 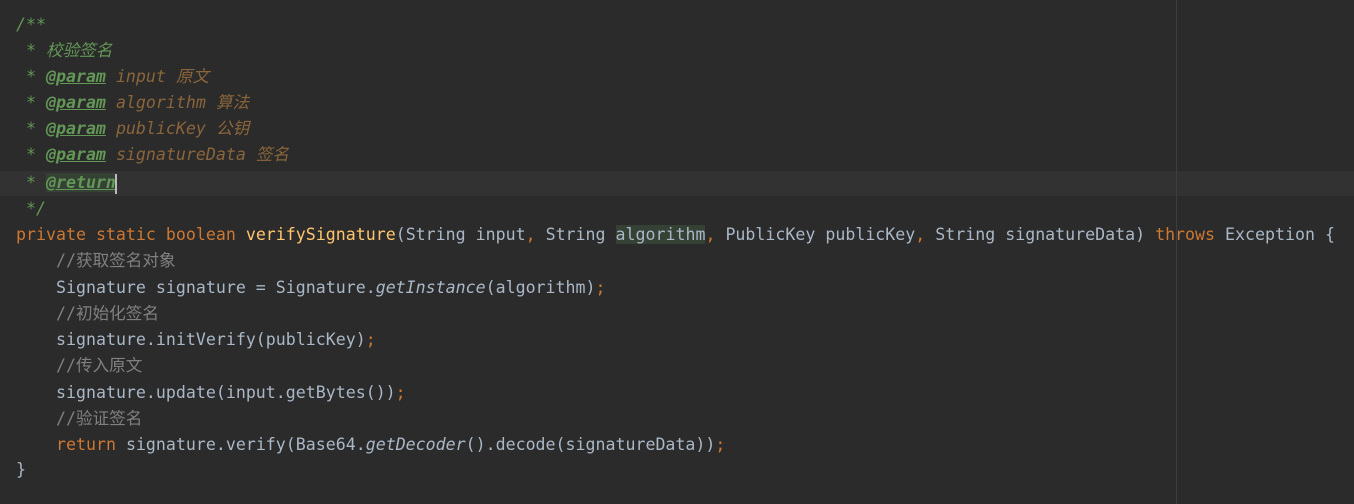 What do you see at coordinates (232, 128) in the screenshot?
I see `javadoc-param-desc: 公钥` at bounding box center [232, 128].